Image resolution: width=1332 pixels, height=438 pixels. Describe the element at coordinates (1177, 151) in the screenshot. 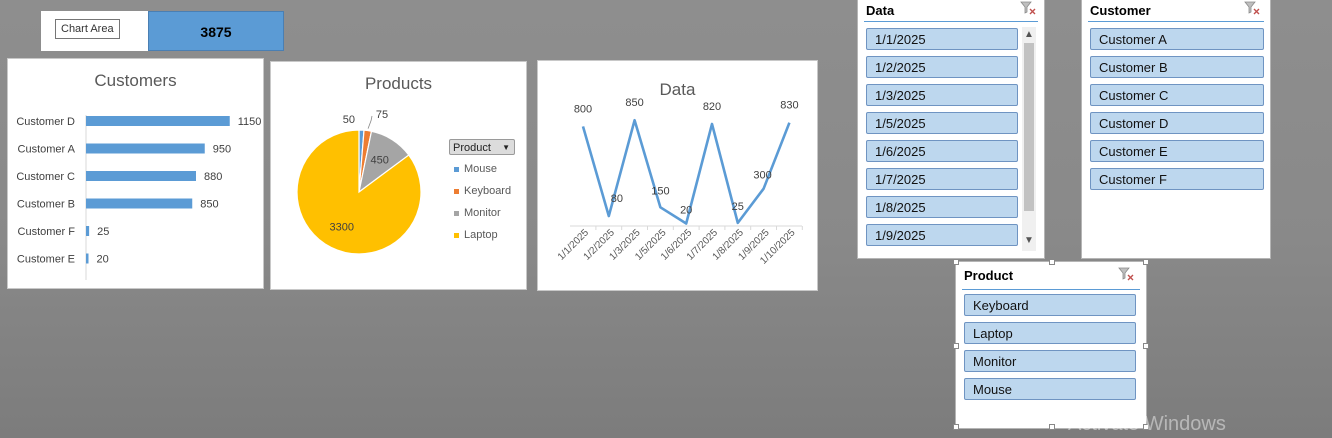

I see `slicer-item: Customer E` at that location.